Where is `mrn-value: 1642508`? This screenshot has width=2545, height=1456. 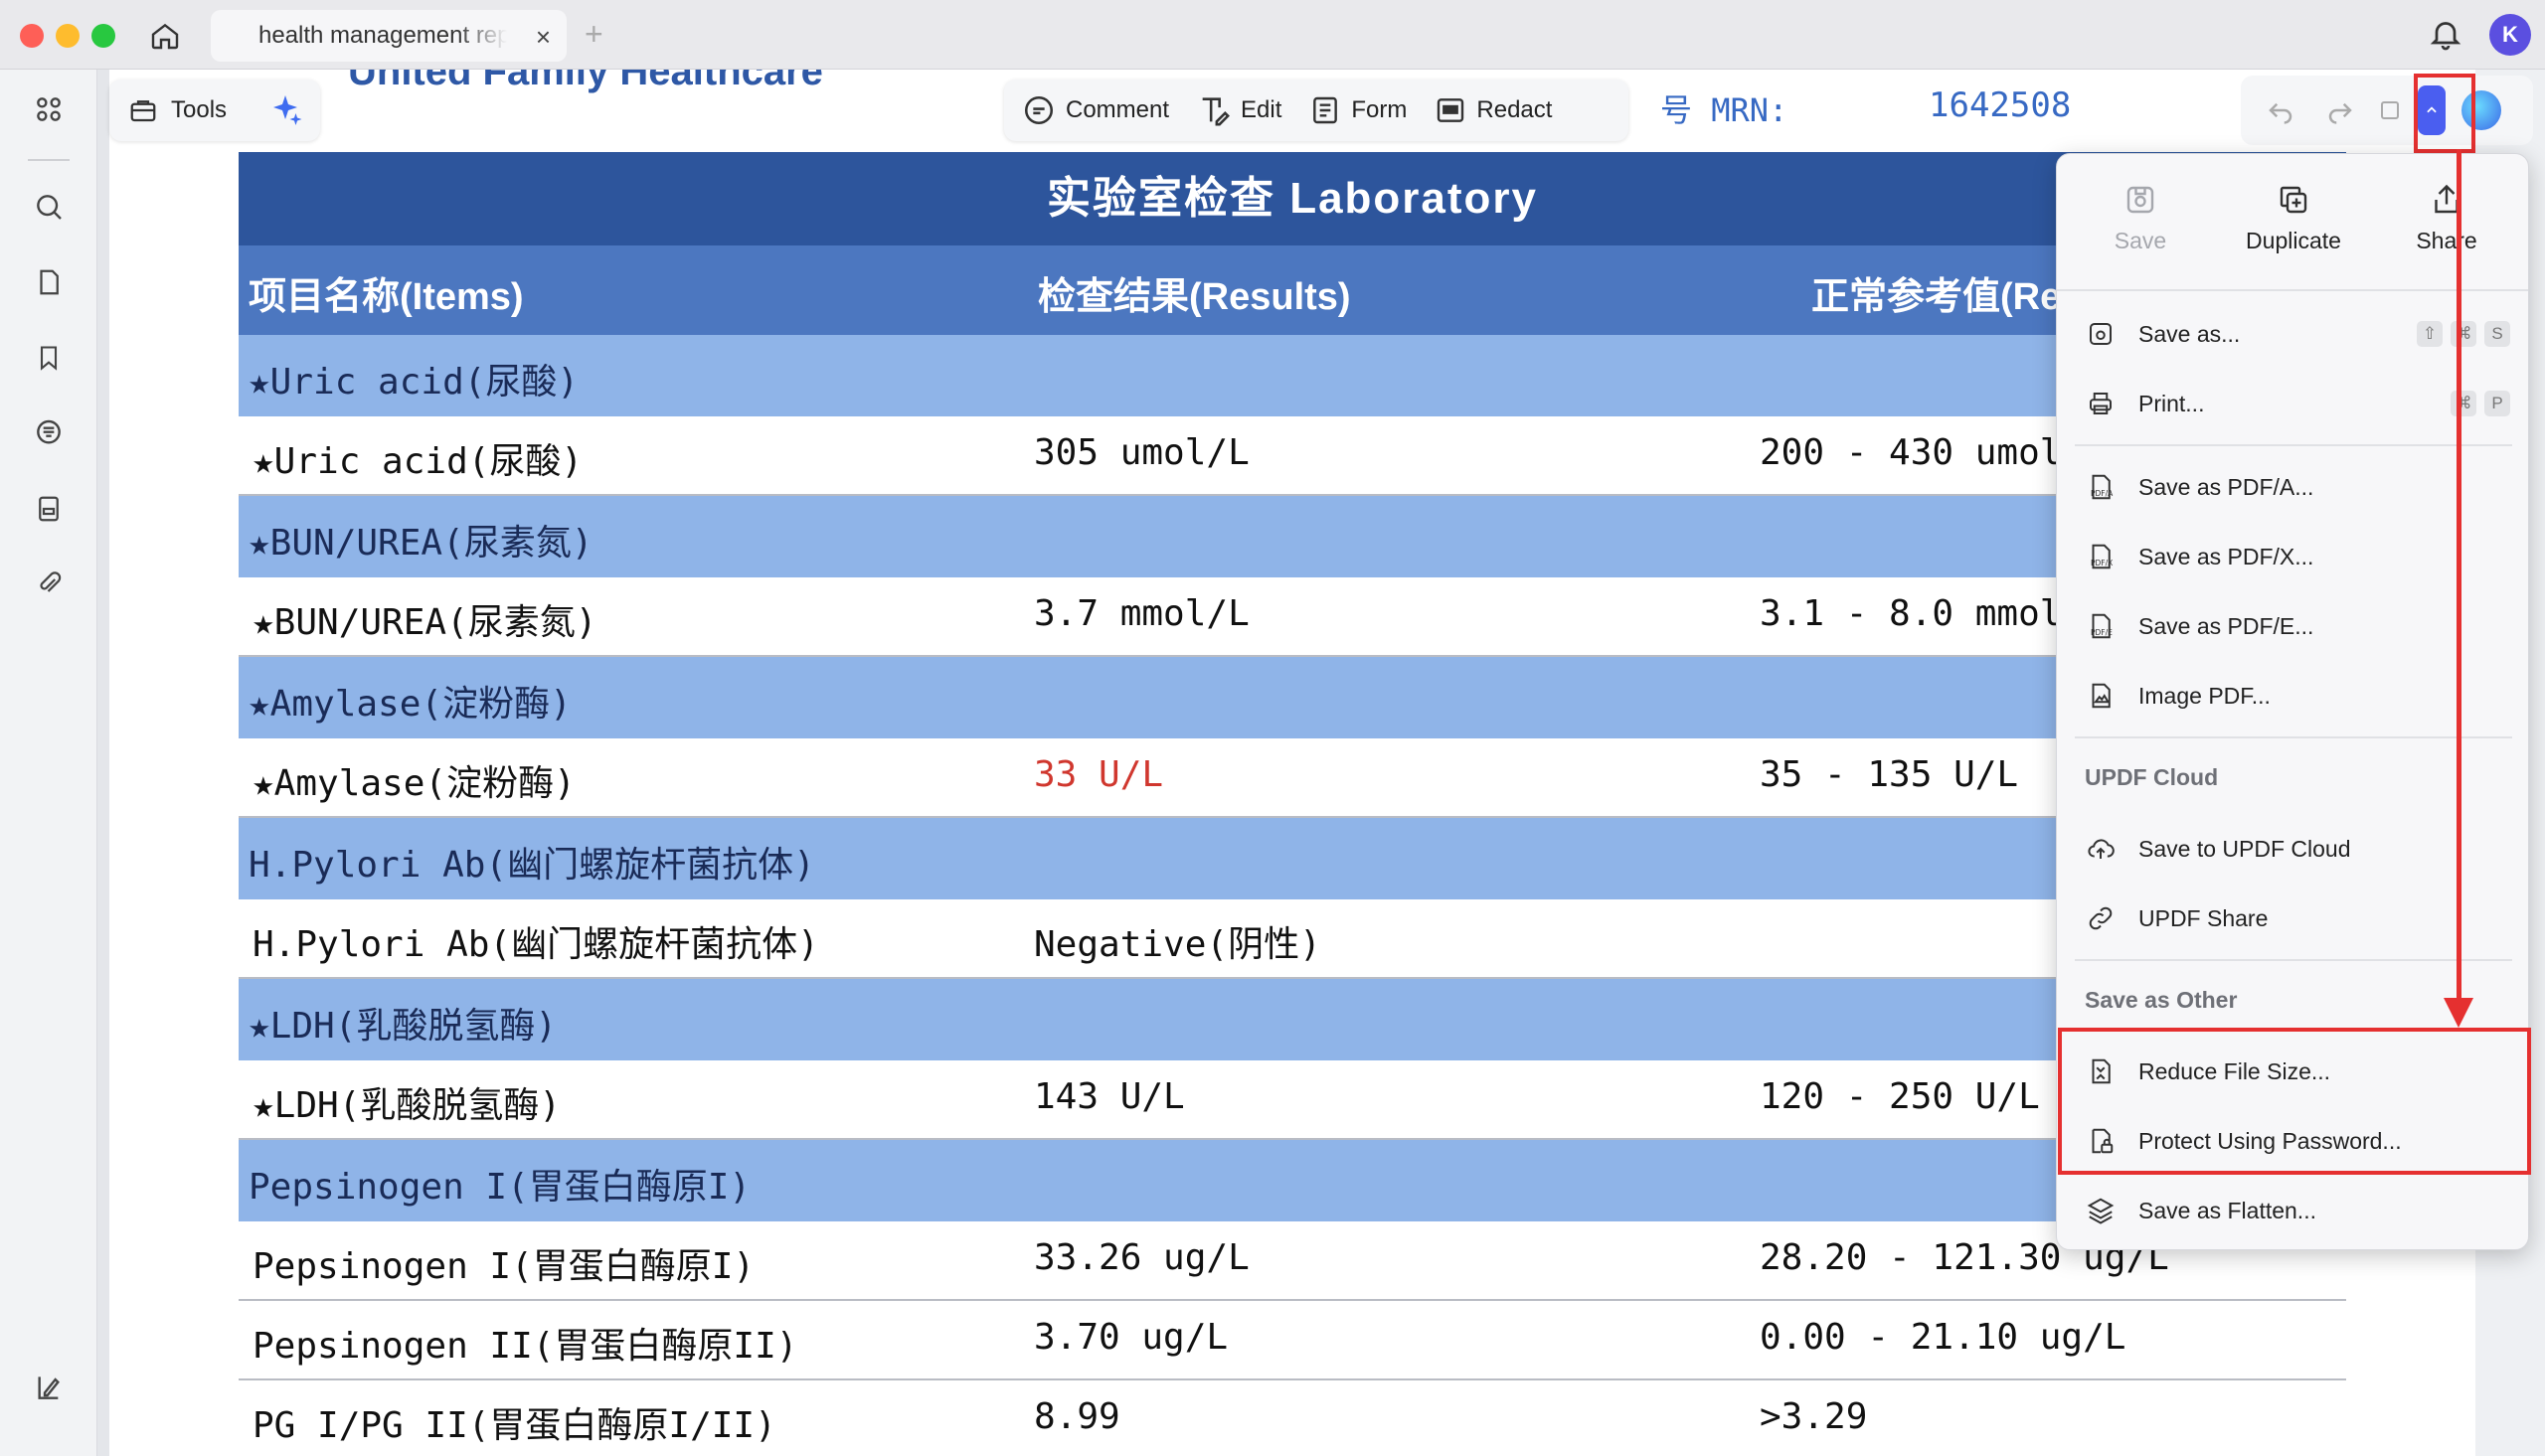
mrn-value: 1642508 is located at coordinates (2000, 105).